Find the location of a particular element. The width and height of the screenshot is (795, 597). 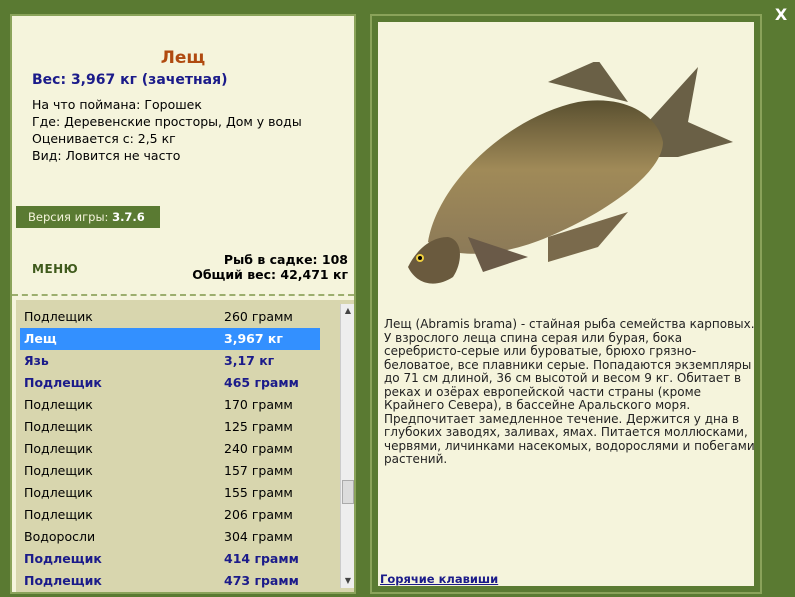

catch-name: Лещ is located at coordinates (40, 338).